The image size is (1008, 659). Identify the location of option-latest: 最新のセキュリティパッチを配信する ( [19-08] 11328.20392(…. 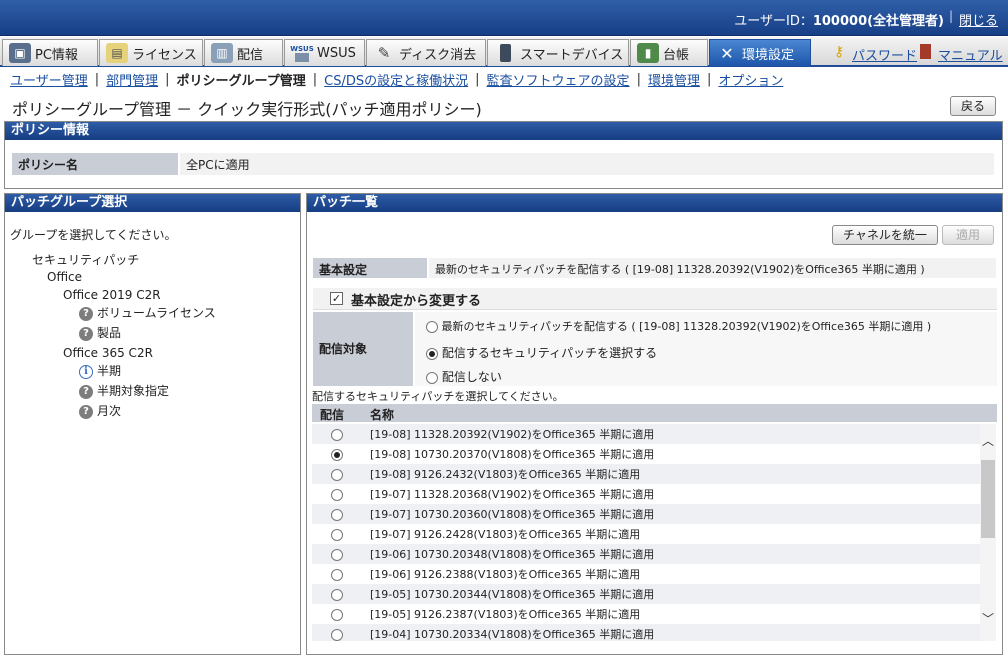
(678, 326).